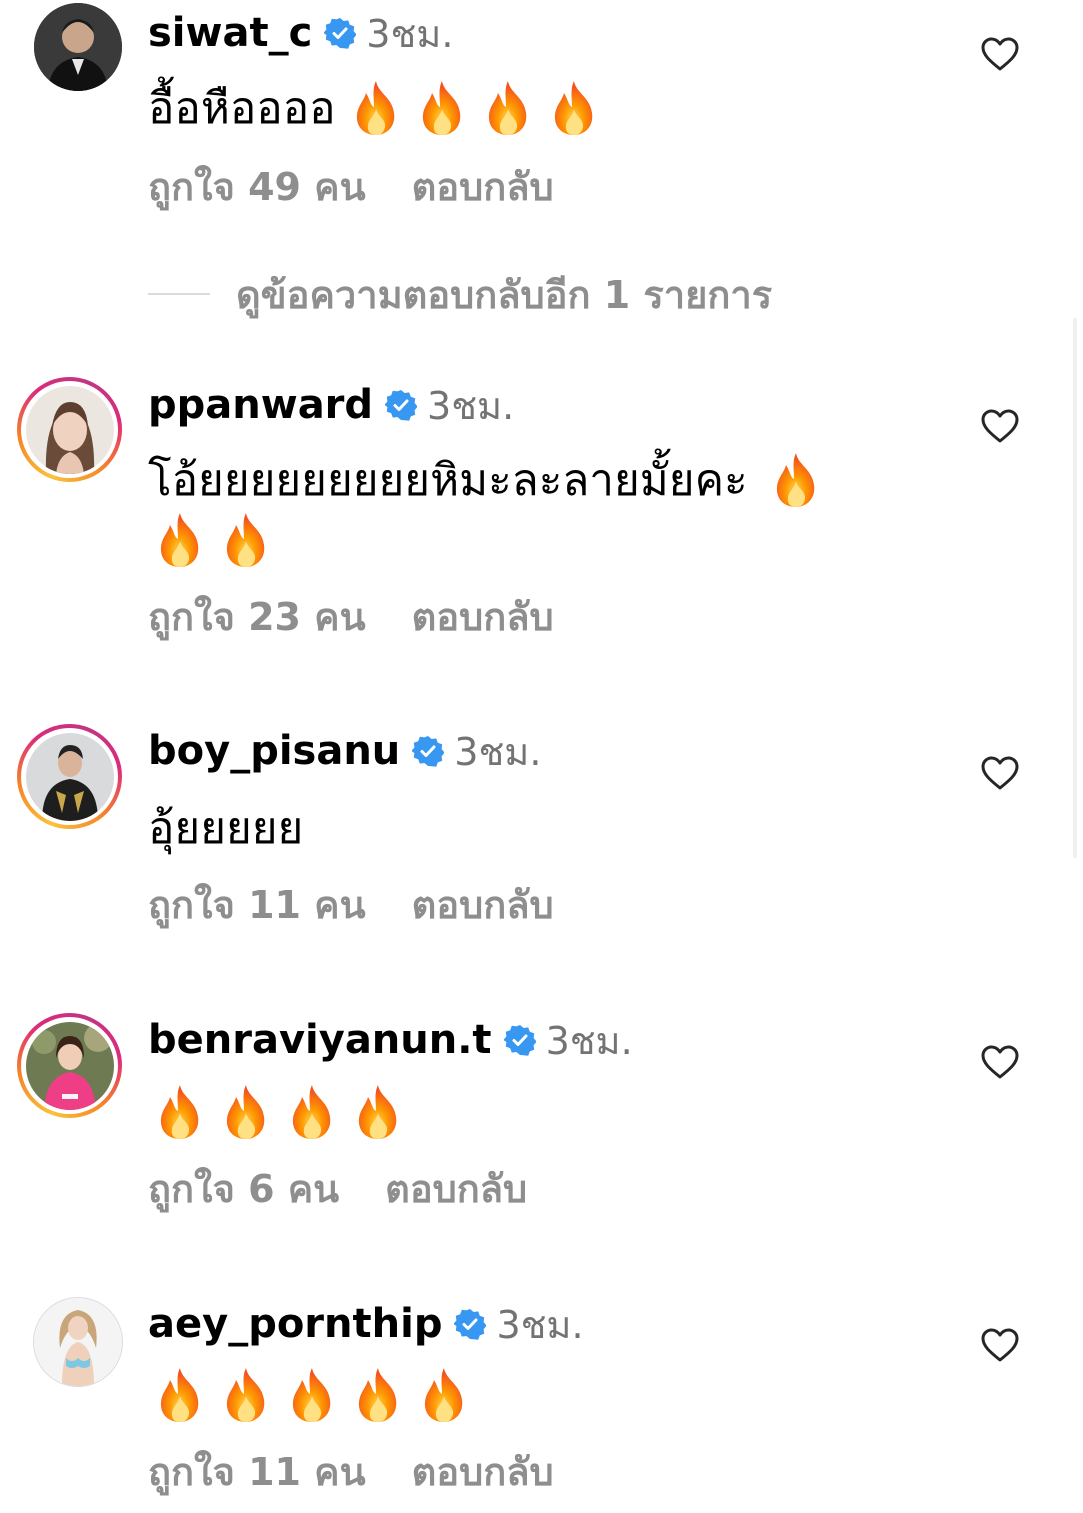 The image size is (1083, 1513). I want to click on comment-text: อื้อหืออออ, so click(242, 108).